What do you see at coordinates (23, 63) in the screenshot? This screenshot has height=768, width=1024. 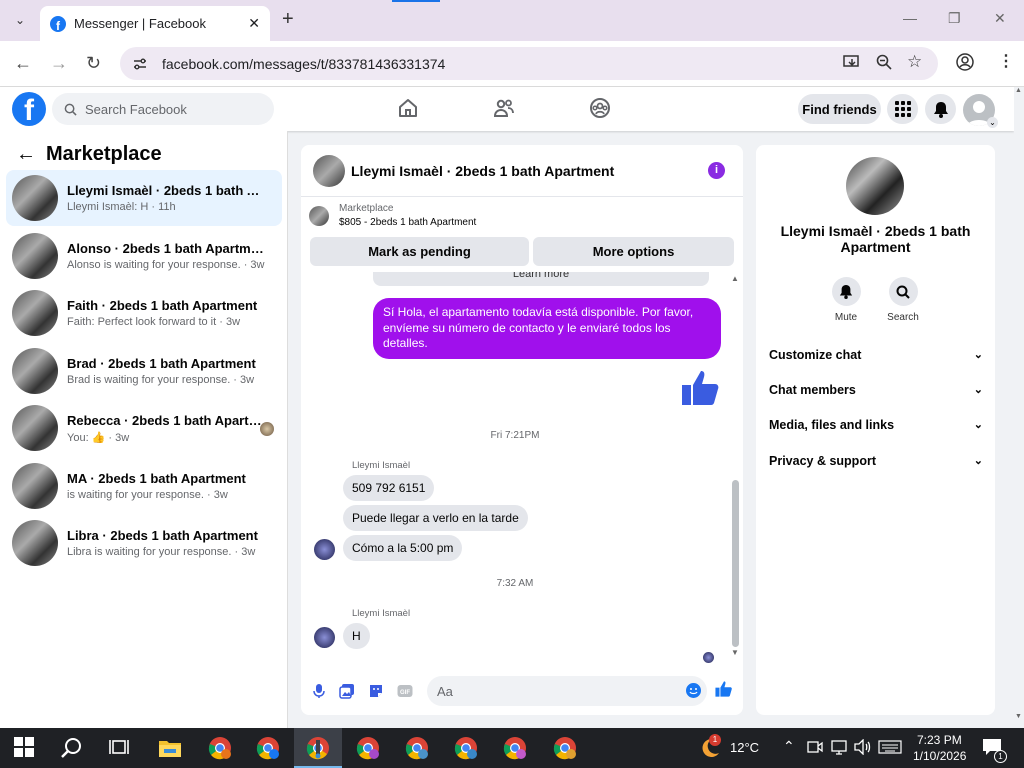 I see `back-icon: ←` at bounding box center [23, 63].